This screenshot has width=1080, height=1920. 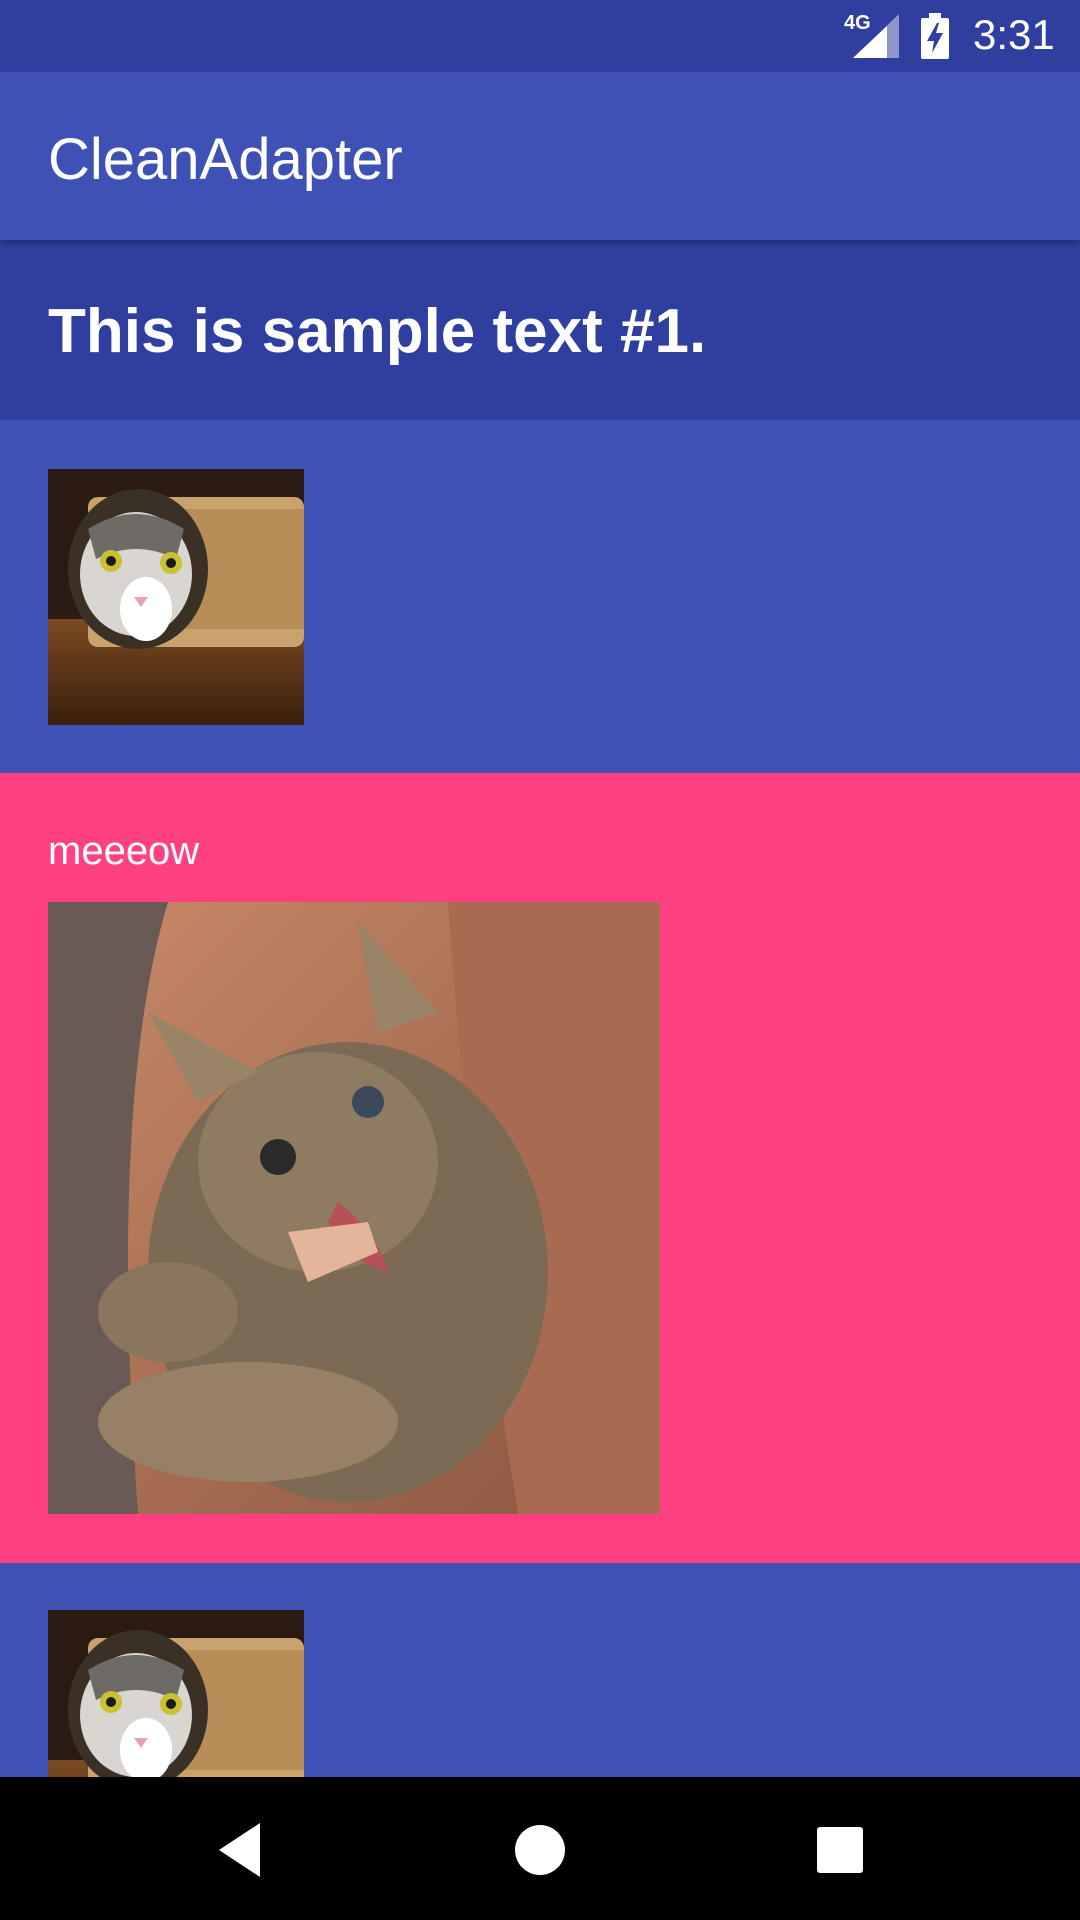 I want to click on recents-icon, so click(x=840, y=1850).